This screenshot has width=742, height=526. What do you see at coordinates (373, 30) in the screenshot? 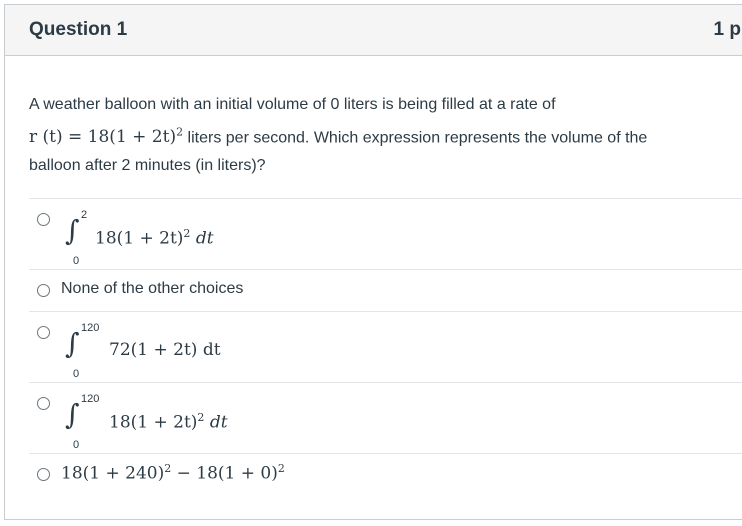
I see `question-header: Question 1 1 p` at bounding box center [373, 30].